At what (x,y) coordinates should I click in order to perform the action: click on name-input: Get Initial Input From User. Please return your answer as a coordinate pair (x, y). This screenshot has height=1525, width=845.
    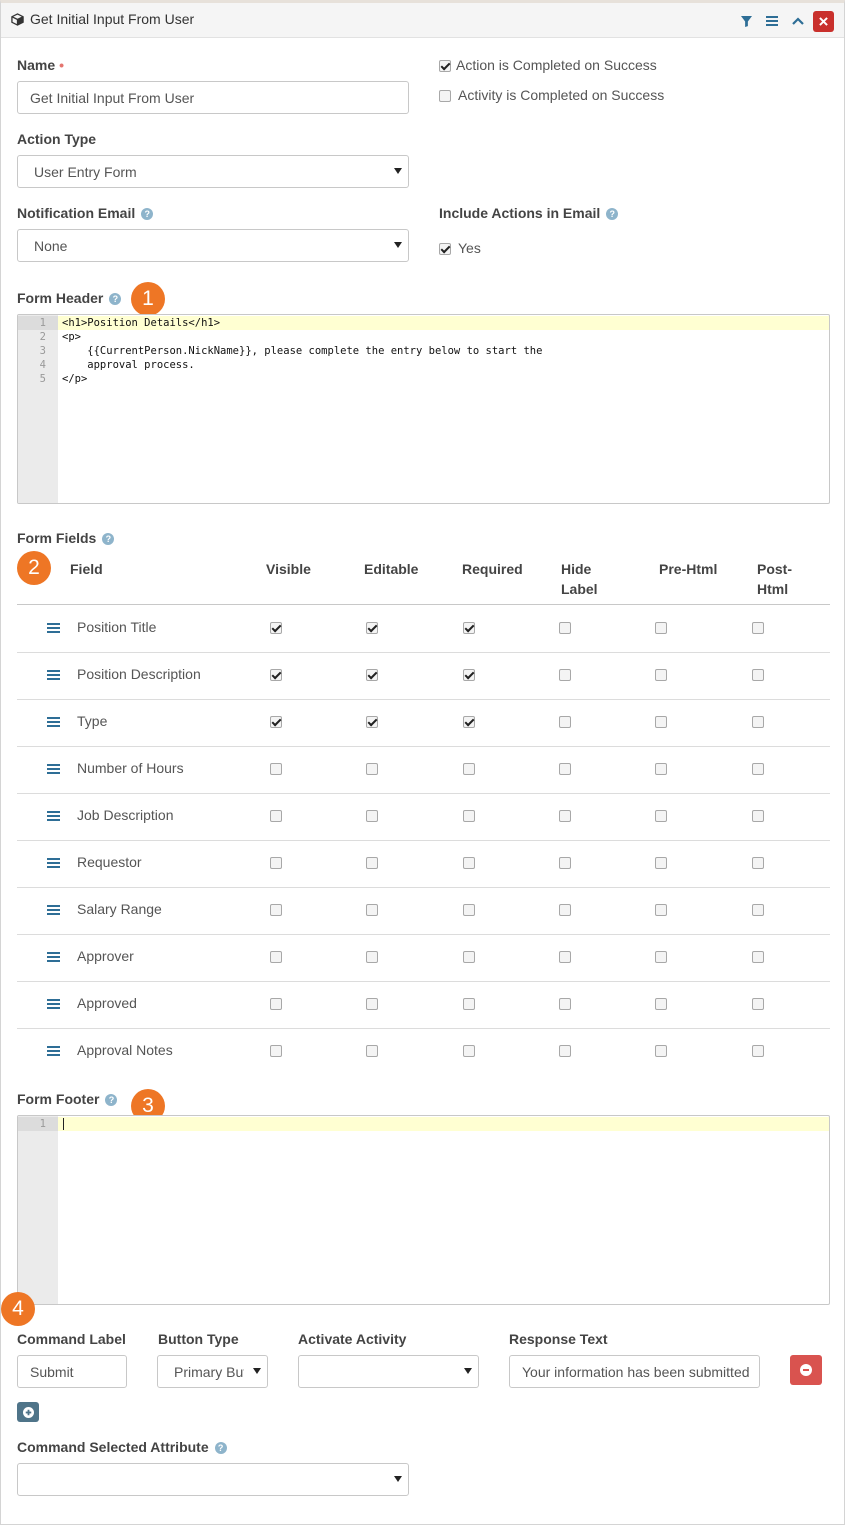
    Looking at the image, I should click on (213, 97).